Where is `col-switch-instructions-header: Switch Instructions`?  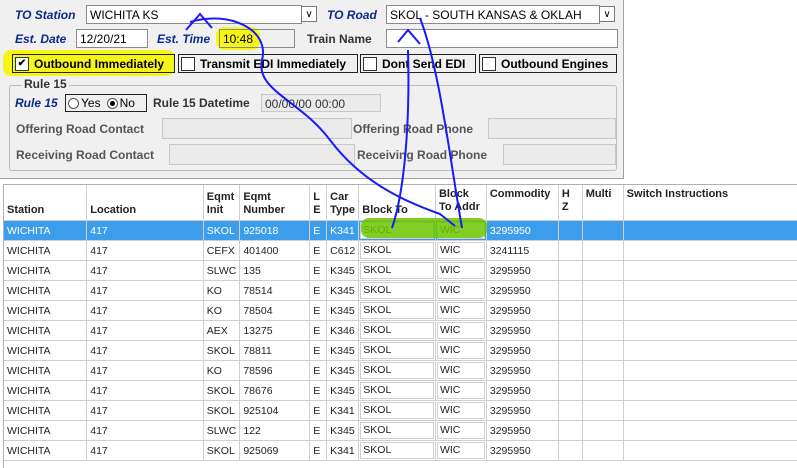 col-switch-instructions-header: Switch Instructions is located at coordinates (710, 203).